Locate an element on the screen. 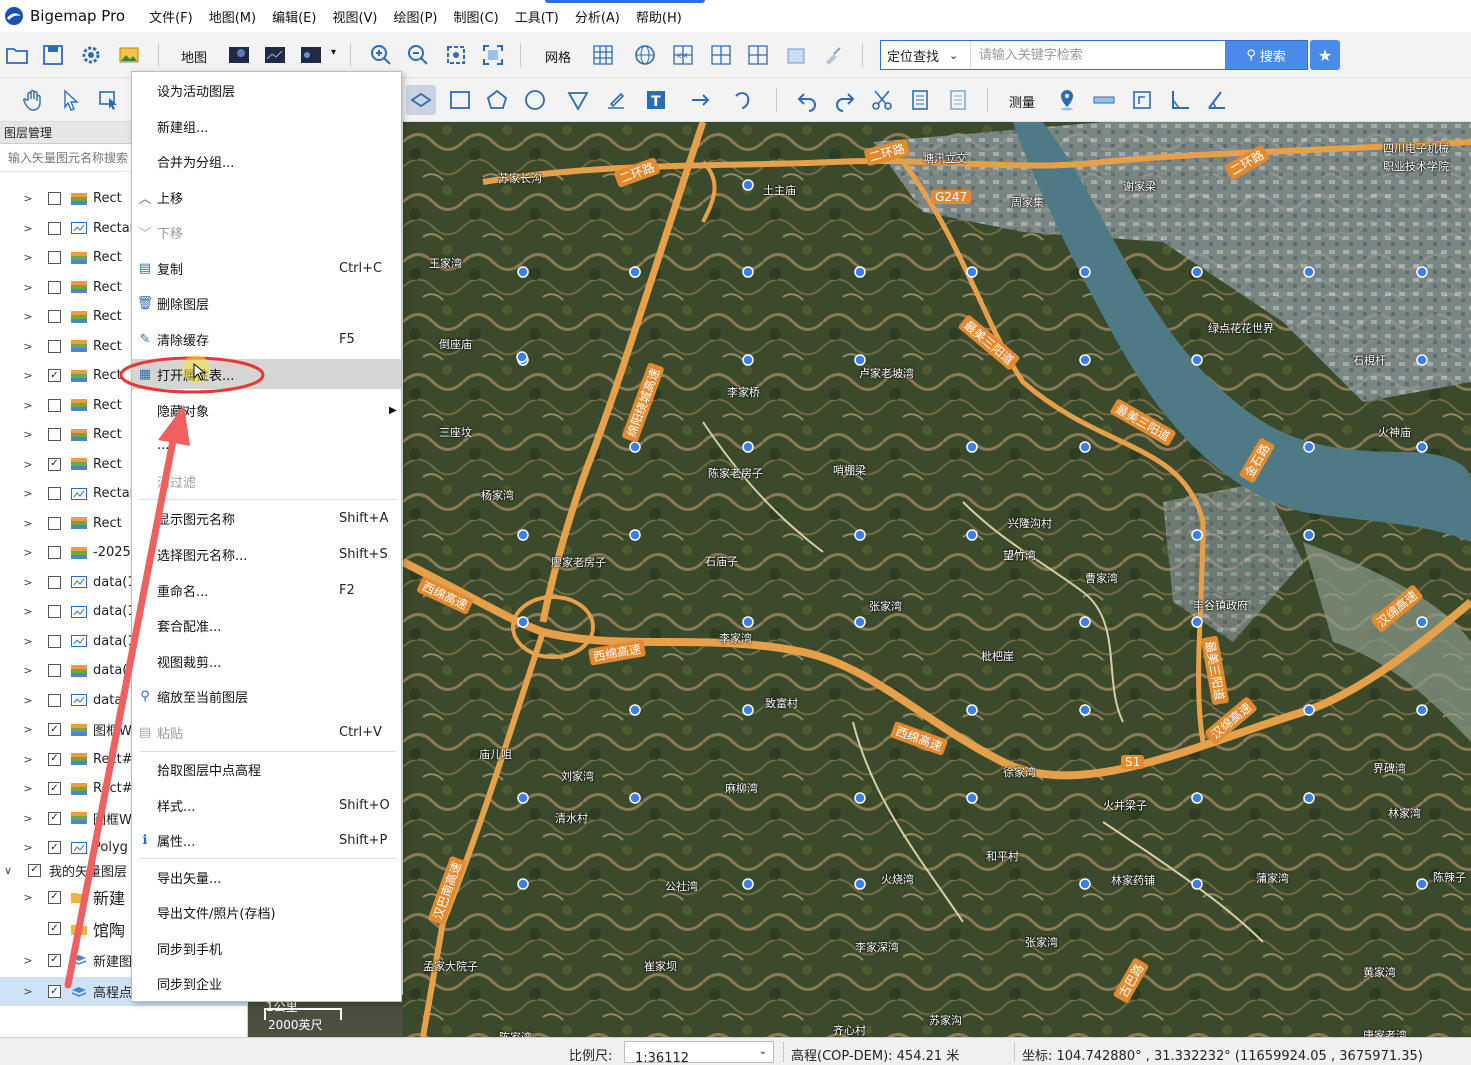 This screenshot has width=1471, height=1065. favorite-star-button: ★ is located at coordinates (1325, 55).